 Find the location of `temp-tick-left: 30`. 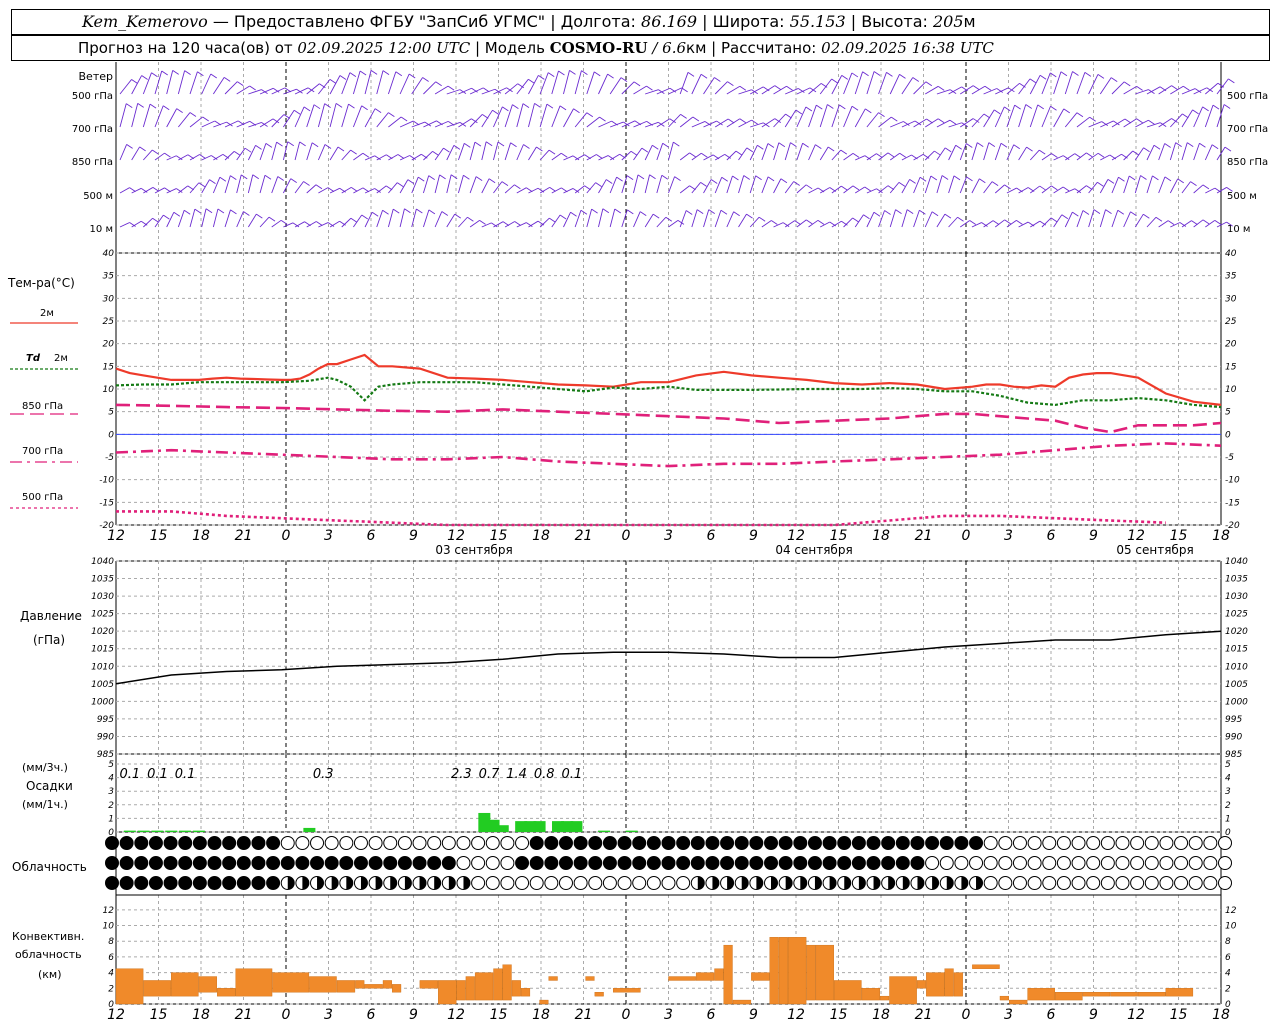

temp-tick-left: 30 is located at coordinates (109, 299).